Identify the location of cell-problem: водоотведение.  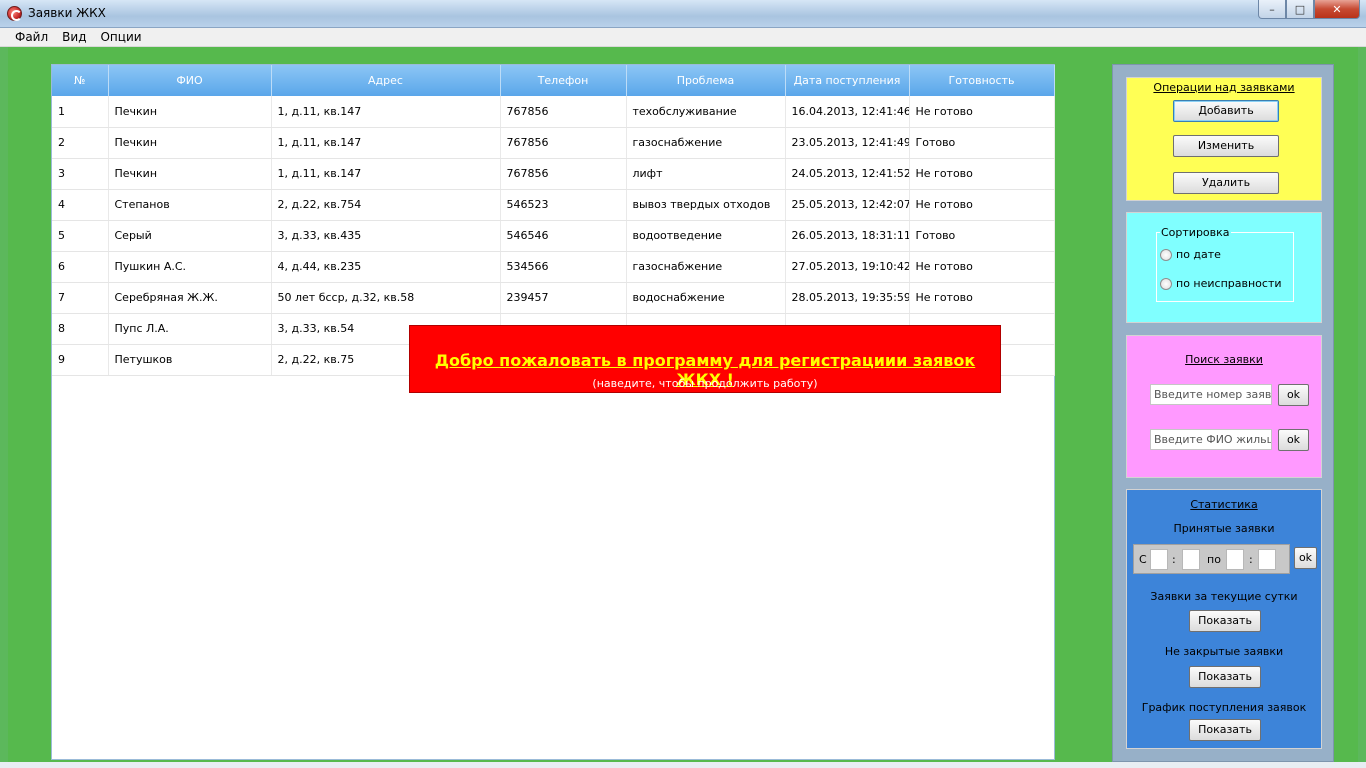
(706, 236).